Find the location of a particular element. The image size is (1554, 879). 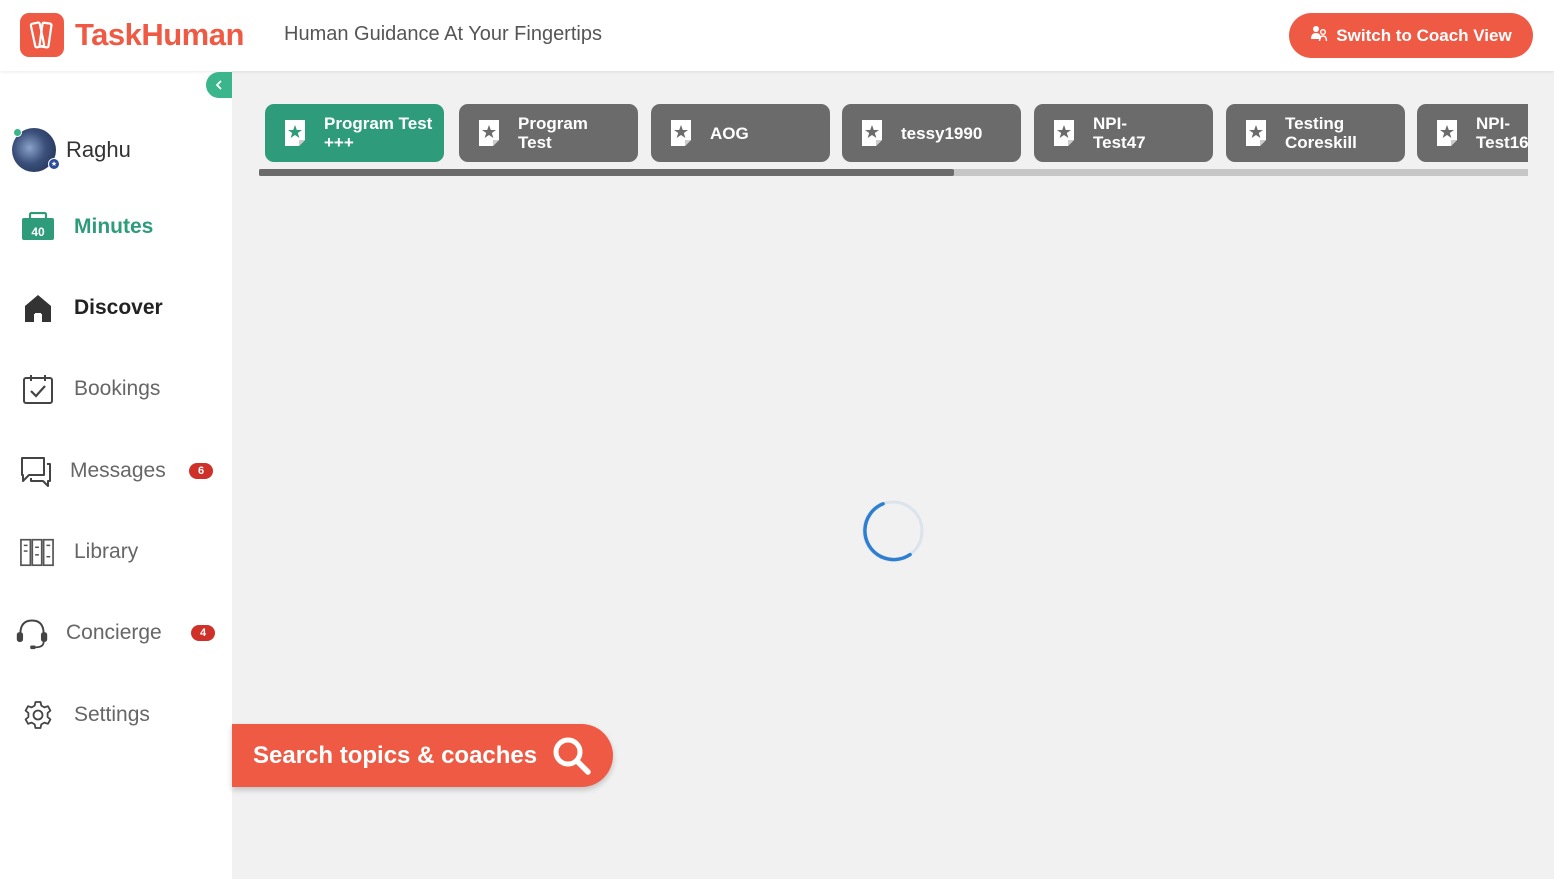

sidebar-item-label: Concierge is located at coordinates (114, 632).